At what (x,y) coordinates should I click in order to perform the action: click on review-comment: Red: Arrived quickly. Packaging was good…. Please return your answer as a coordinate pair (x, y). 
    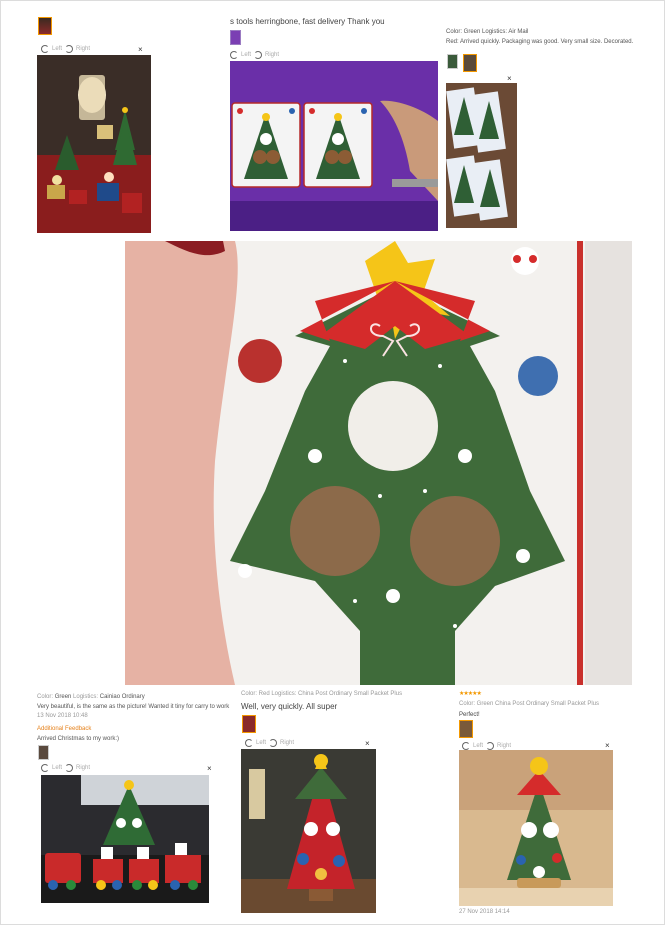
    Looking at the image, I should click on (540, 42).